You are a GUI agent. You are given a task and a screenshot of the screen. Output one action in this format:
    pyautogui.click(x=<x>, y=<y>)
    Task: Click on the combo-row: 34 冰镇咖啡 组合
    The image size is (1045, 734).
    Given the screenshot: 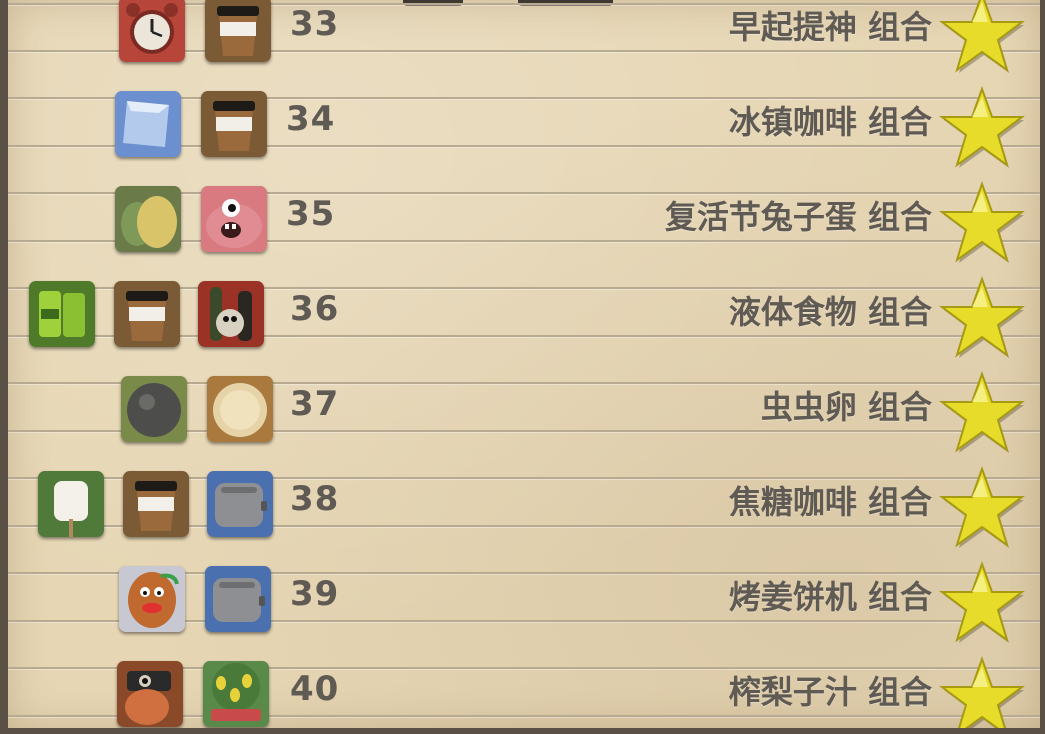 What is the action you would take?
    pyautogui.click(x=524, y=136)
    